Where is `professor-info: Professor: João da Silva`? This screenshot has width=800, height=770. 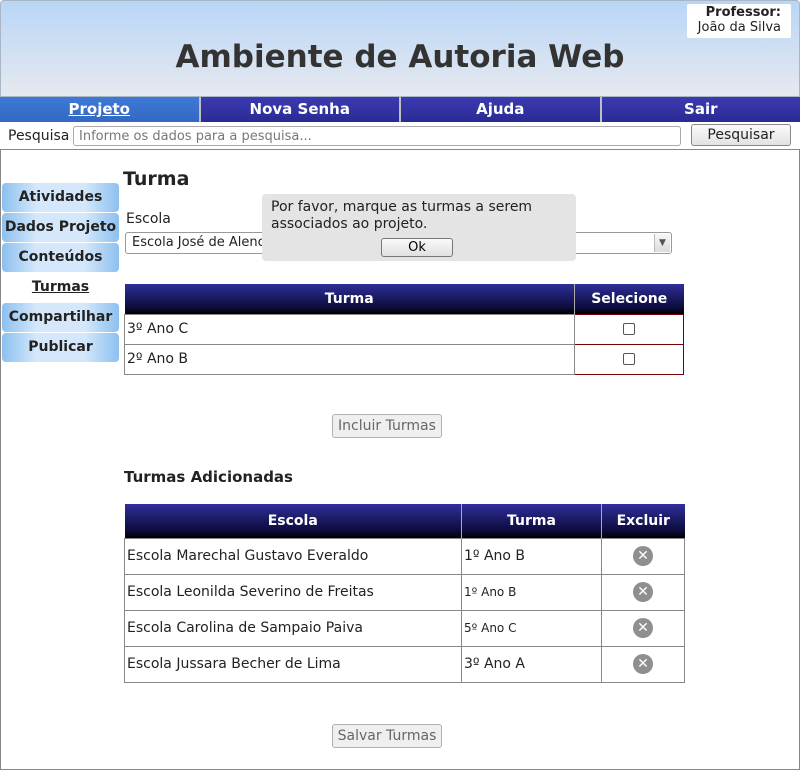
professor-info: Professor: João da Silva is located at coordinates (739, 21).